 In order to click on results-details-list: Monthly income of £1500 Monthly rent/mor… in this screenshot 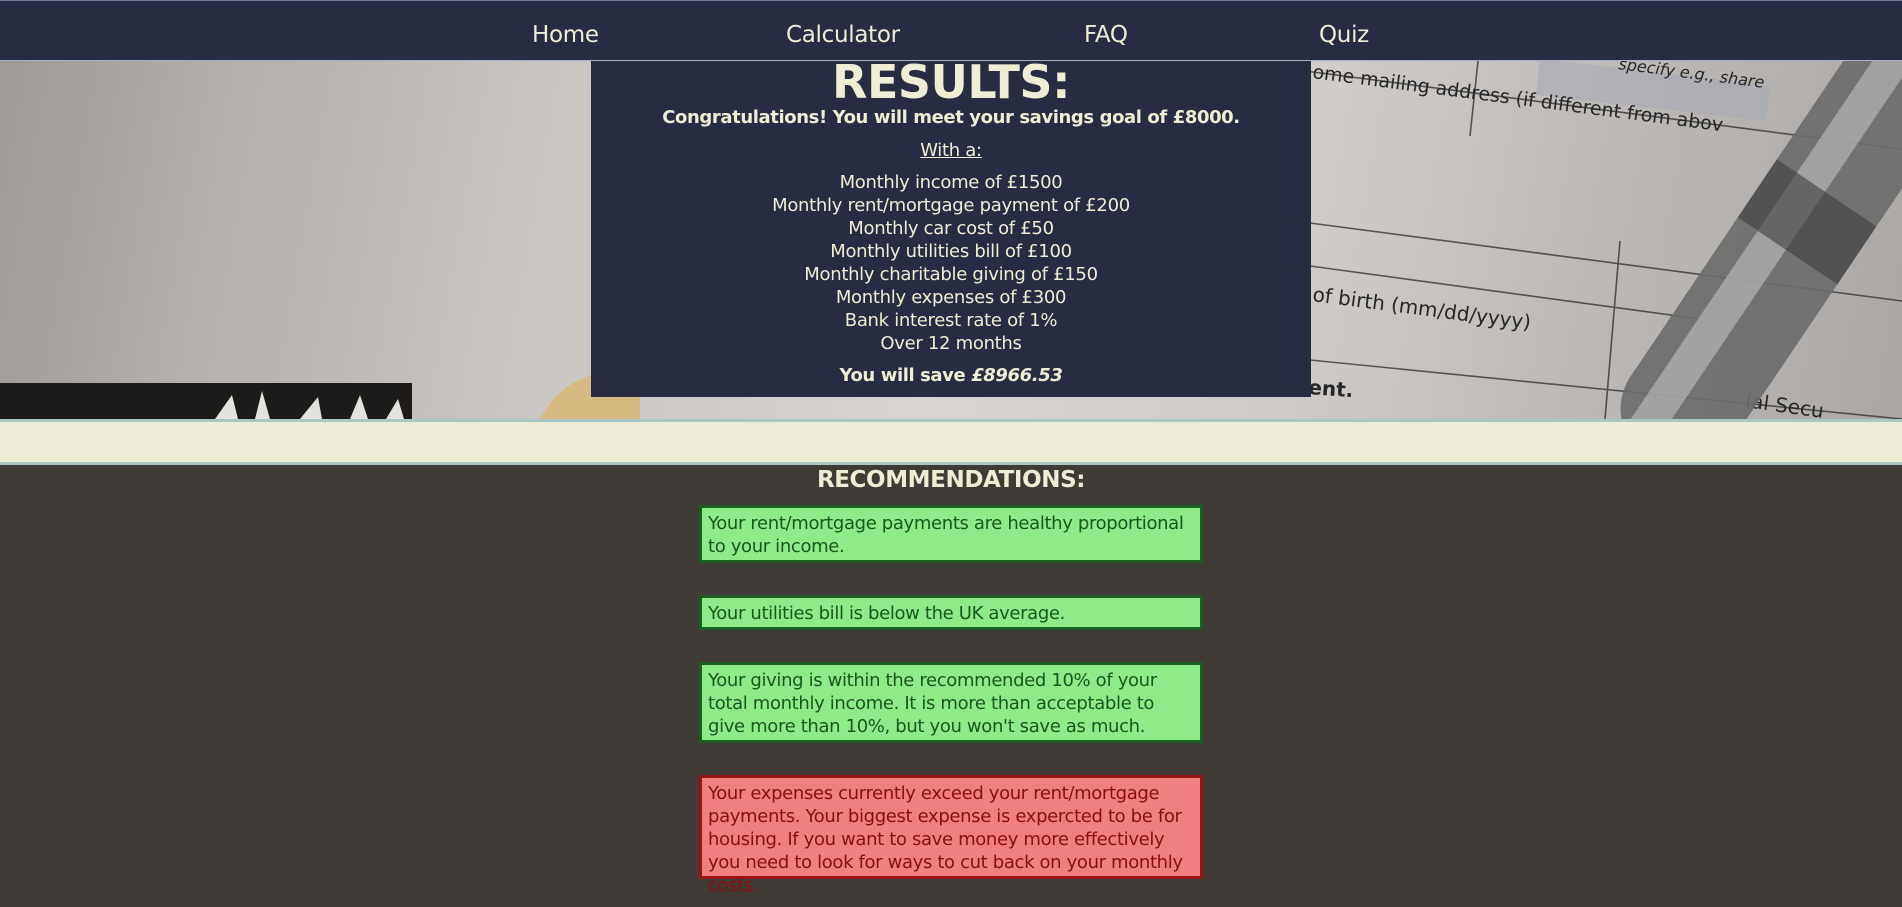, I will do `click(951, 263)`.